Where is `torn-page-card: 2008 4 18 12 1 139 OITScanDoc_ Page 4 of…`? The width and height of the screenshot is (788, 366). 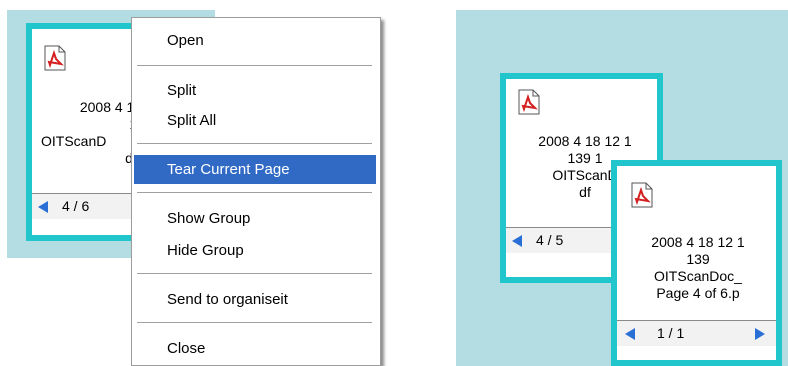 torn-page-card: 2008 4 18 12 1 139 OITScanDoc_ Page 4 of… is located at coordinates (696, 263).